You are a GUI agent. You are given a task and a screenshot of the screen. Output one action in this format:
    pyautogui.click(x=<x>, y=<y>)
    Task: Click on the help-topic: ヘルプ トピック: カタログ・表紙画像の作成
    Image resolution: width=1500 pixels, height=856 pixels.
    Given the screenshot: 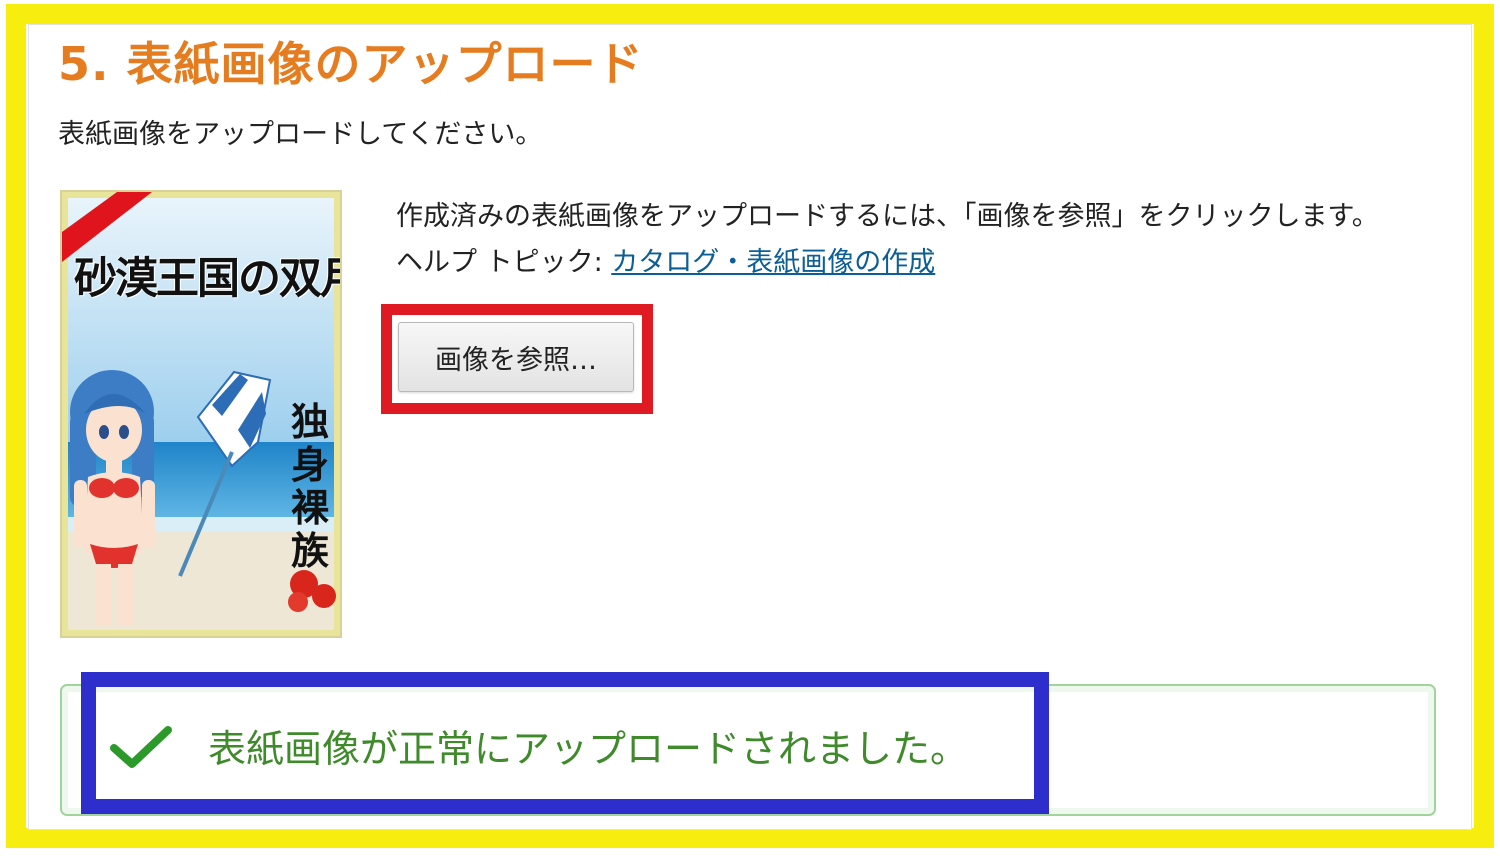 What is the action you would take?
    pyautogui.click(x=665, y=259)
    